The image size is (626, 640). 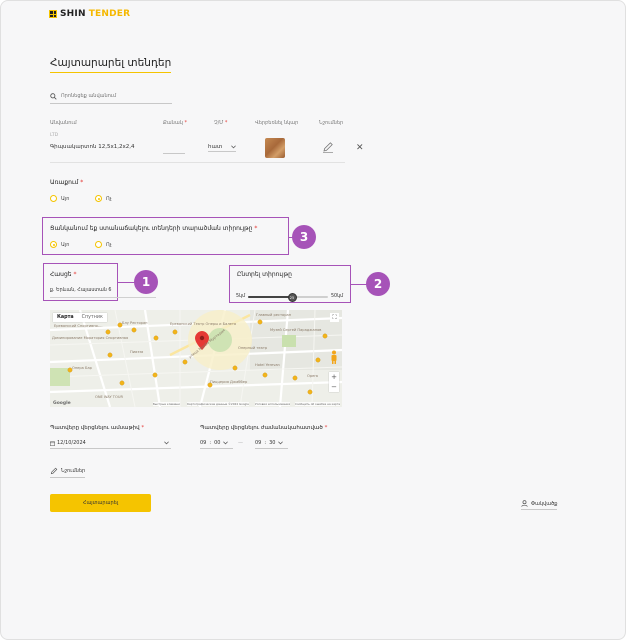 I want to click on row-product-name: Գիպսակարտոն 12,5x1,2x2,4, so click(x=92, y=147).